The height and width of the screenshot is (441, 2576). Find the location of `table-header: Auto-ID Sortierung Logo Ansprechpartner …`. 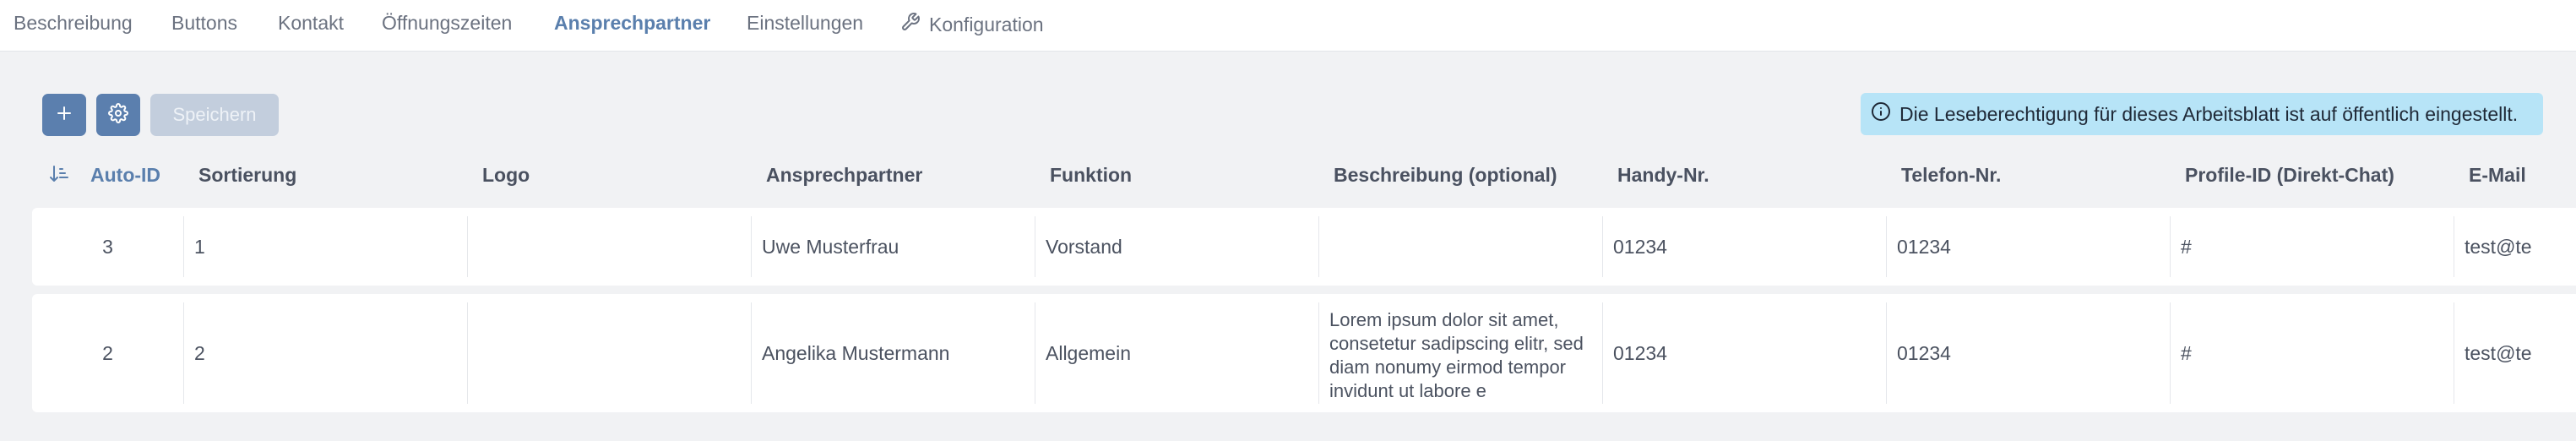

table-header: Auto-ID Sortierung Logo Ansprechpartner … is located at coordinates (1288, 174).